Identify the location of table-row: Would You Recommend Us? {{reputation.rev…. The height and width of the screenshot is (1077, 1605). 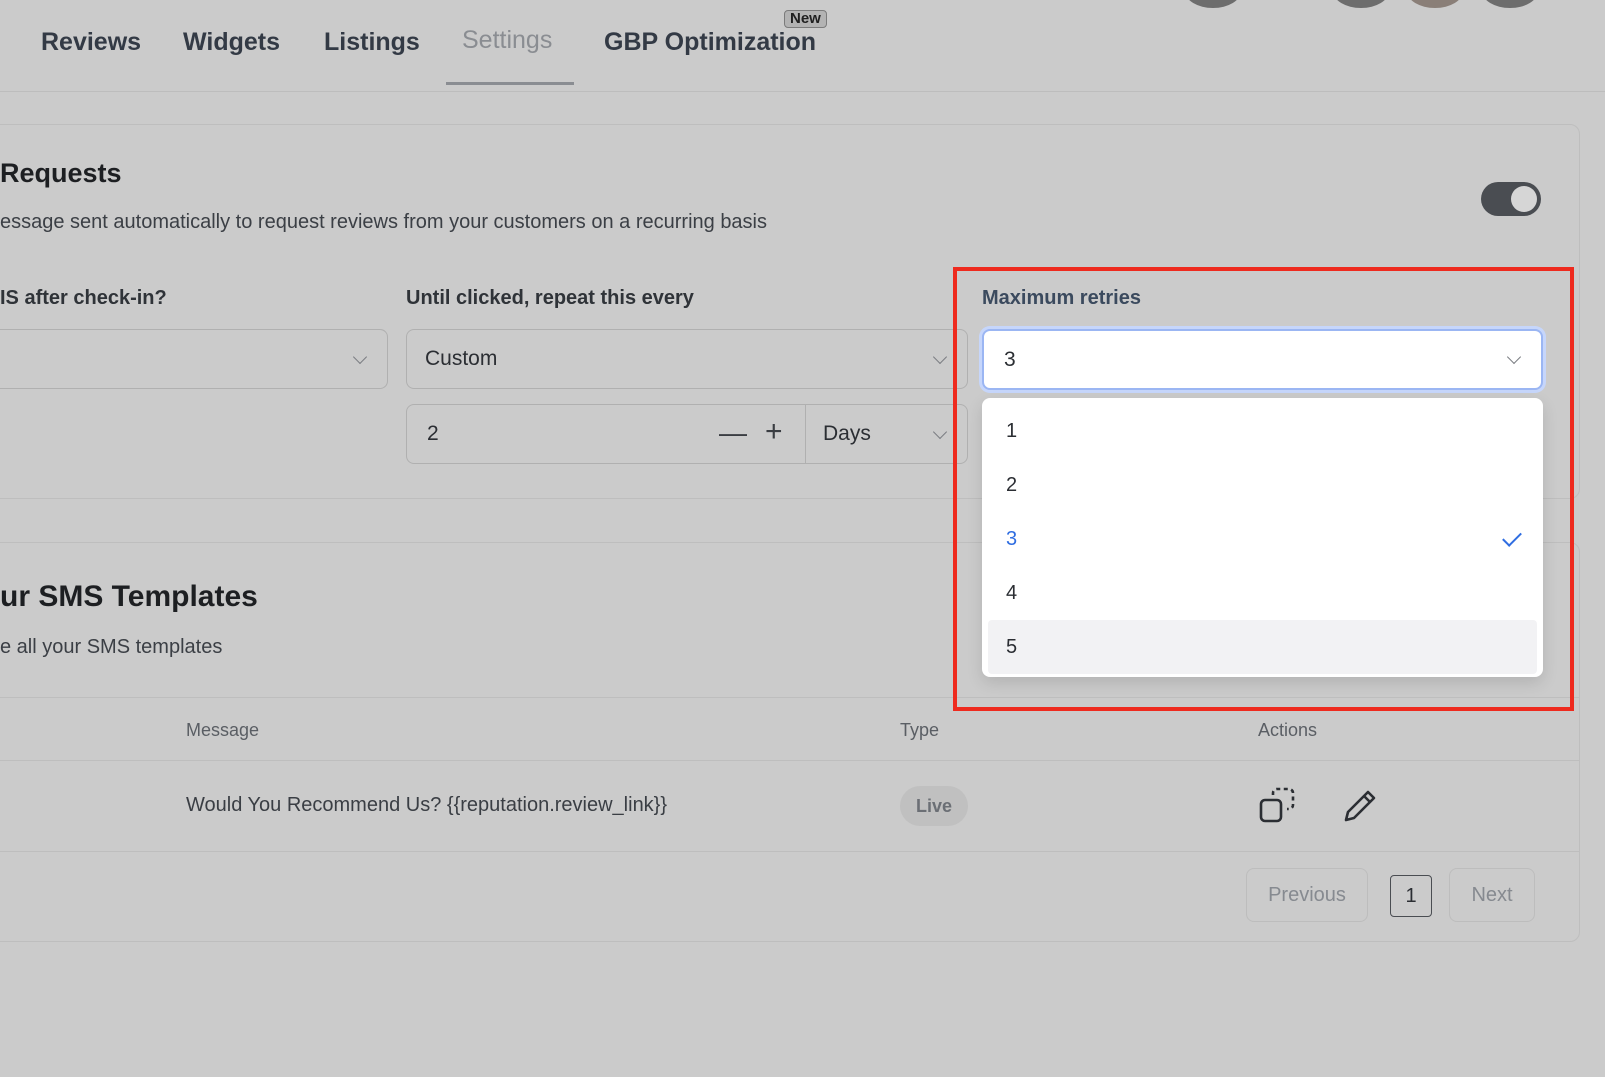
(790, 807).